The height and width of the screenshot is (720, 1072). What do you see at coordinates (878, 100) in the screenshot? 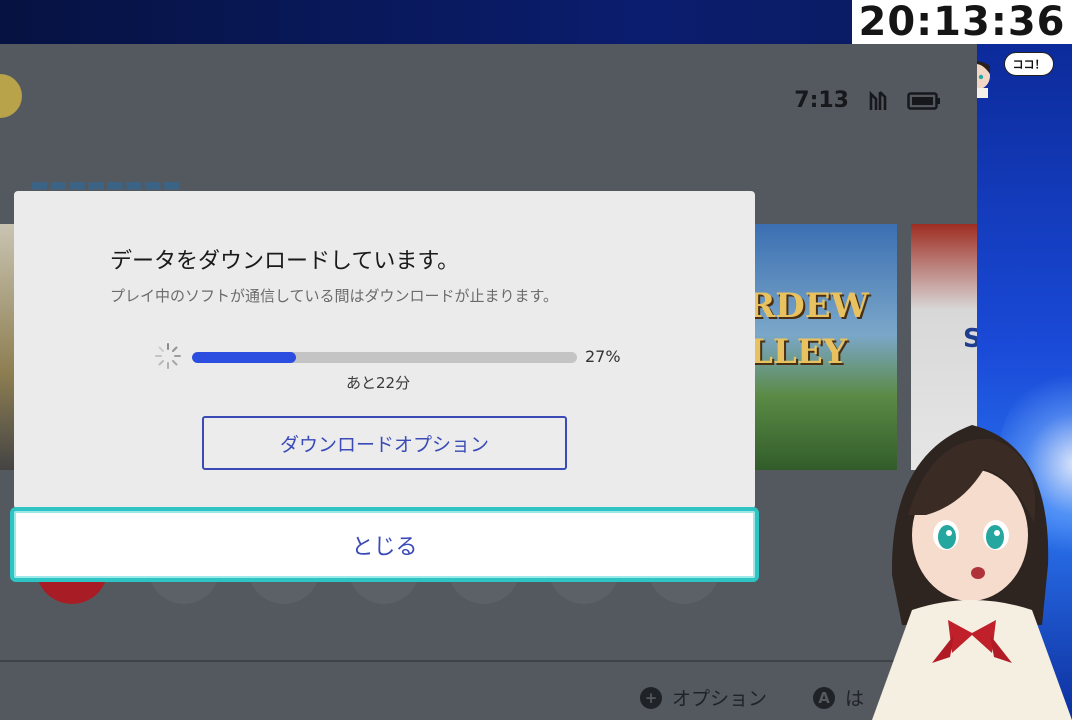
I see `tv-mode-icon` at bounding box center [878, 100].